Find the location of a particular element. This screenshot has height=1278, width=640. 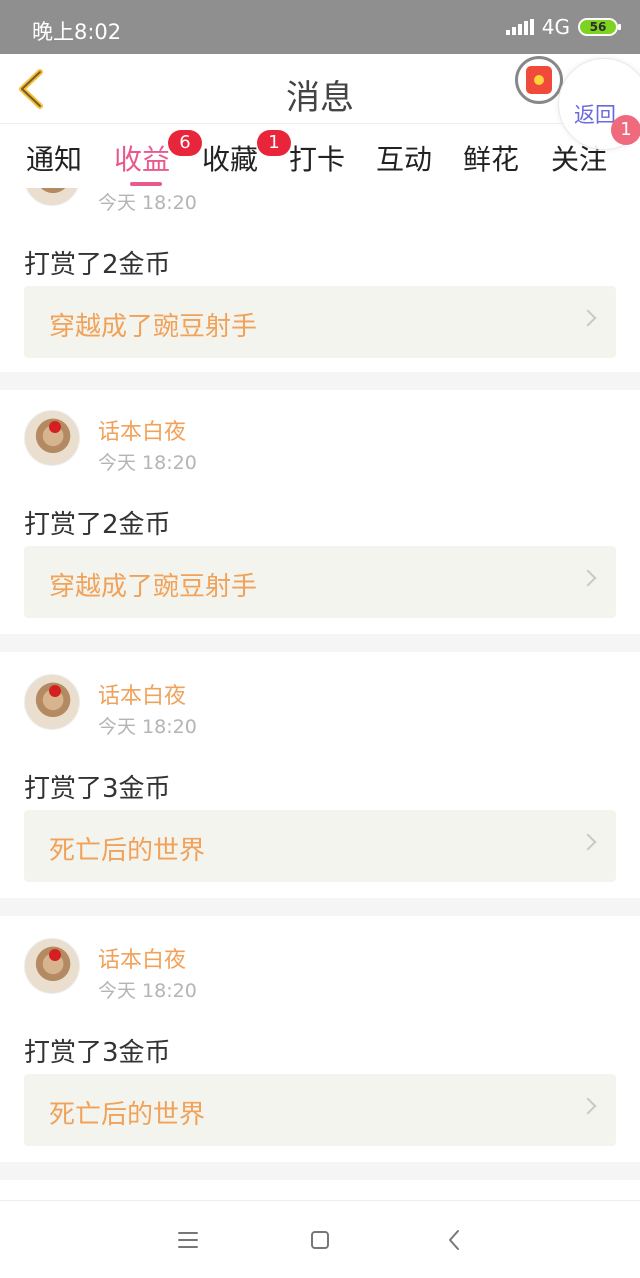

floating-return-button: 返回 1 is located at coordinates (599, 104).